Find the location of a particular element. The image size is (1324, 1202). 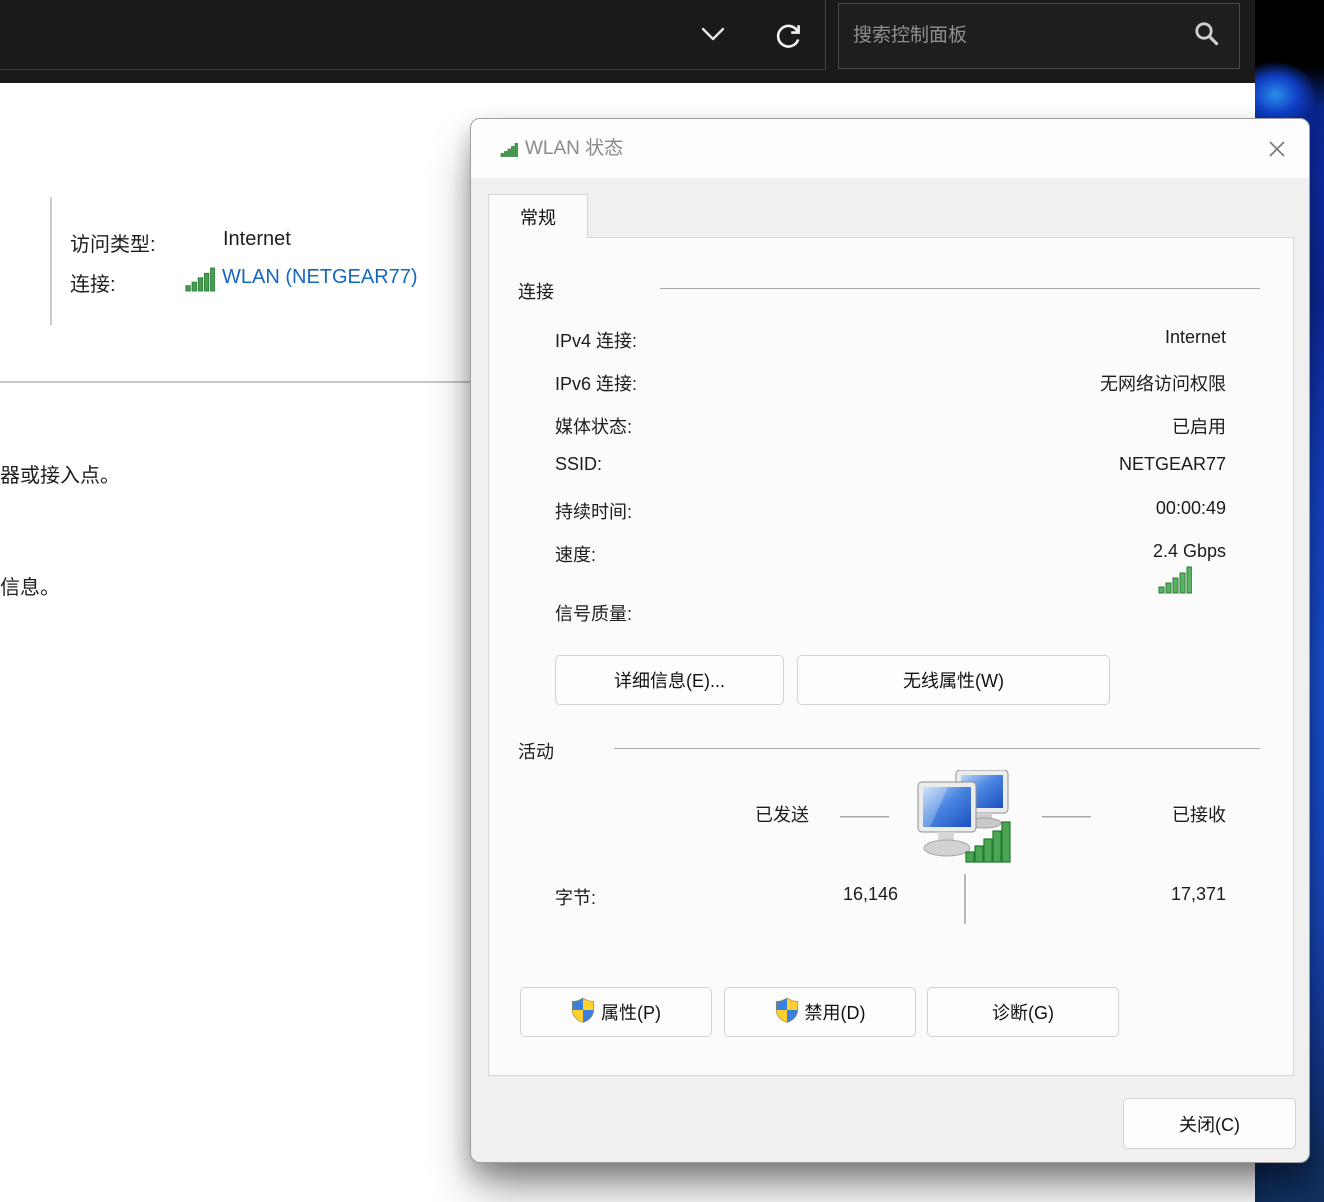

row-label: IPv6 连接: is located at coordinates (596, 384).